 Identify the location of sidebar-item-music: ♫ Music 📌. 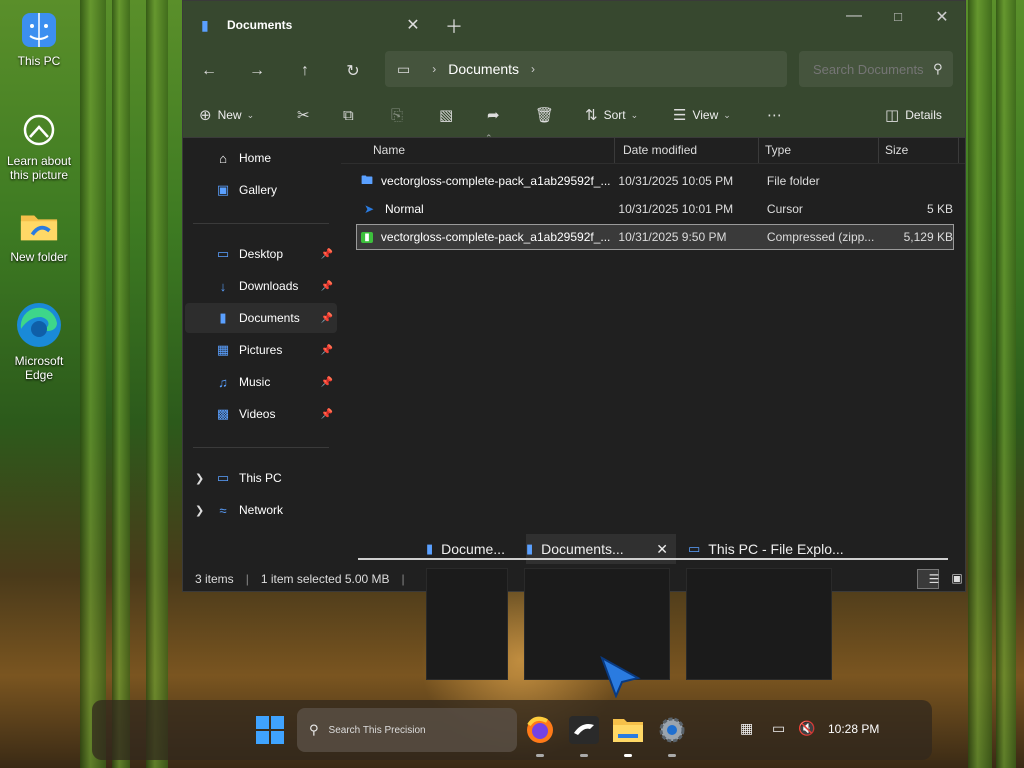
(261, 382).